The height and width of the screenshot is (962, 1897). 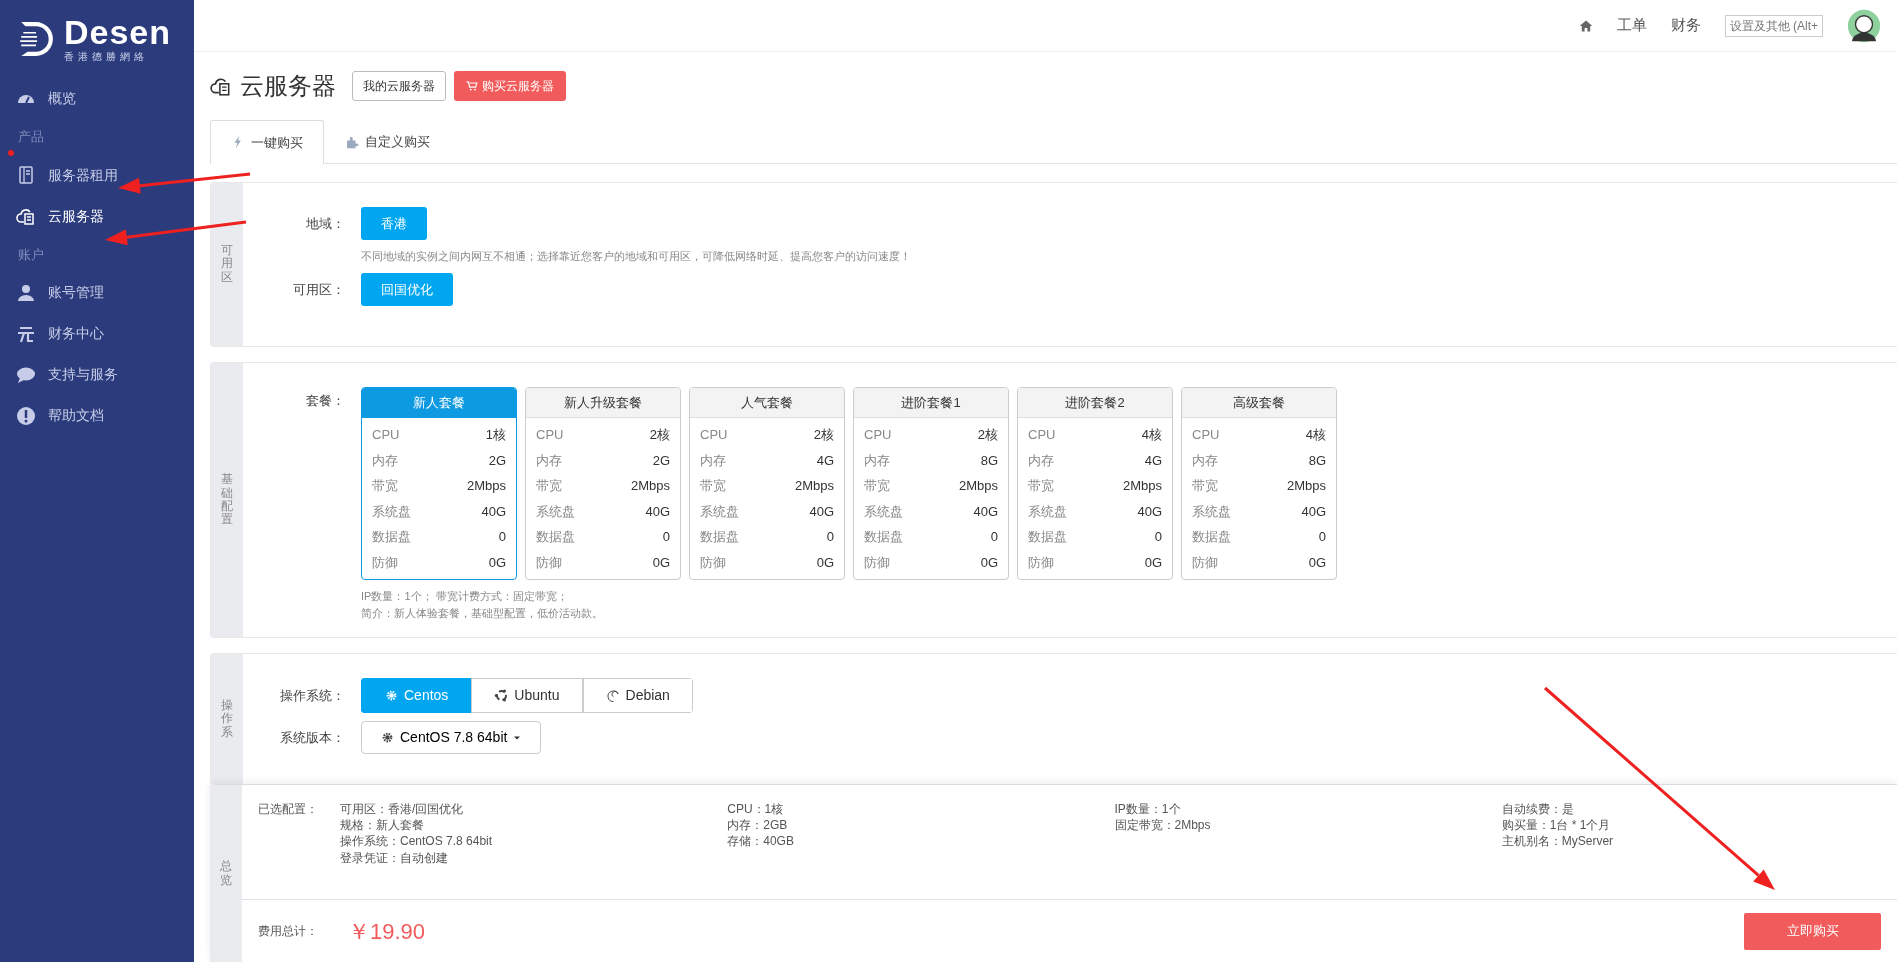 I want to click on note-text: IP数量：1个； 带宽计费方式：固定带宽；, so click(x=465, y=596).